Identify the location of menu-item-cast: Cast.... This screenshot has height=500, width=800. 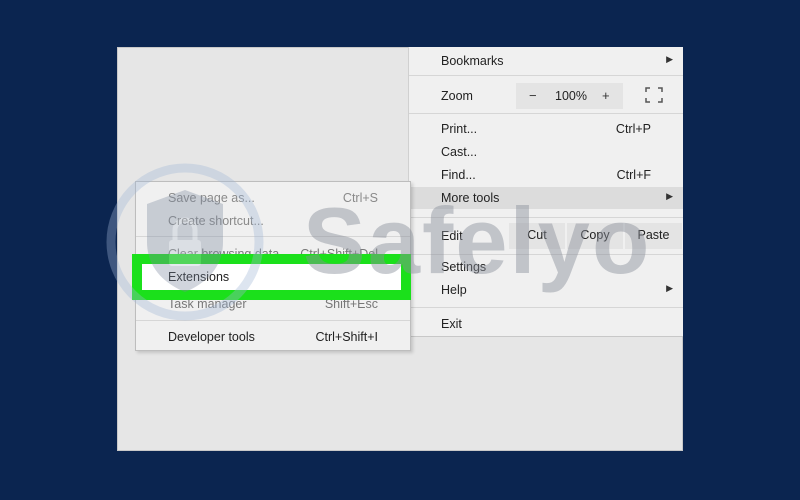
(546, 152).